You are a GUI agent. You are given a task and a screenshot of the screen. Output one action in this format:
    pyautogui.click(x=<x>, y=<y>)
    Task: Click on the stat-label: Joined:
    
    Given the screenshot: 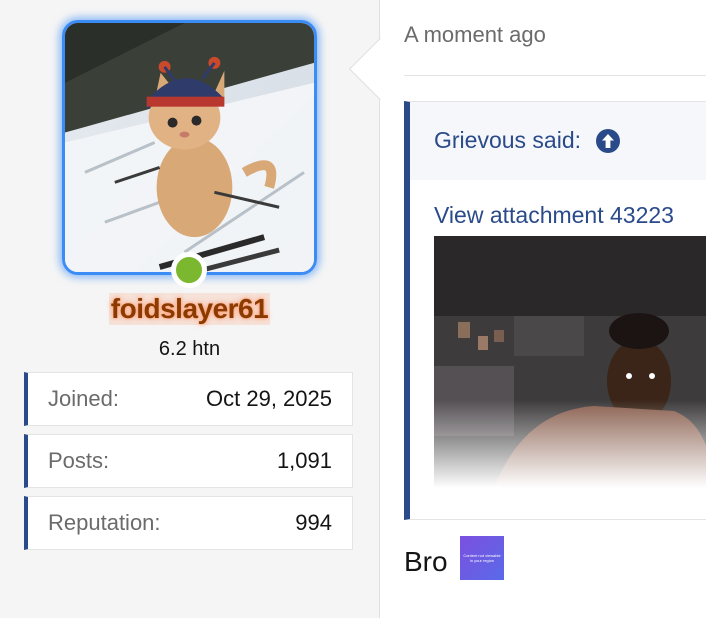 What is the action you would take?
    pyautogui.click(x=83, y=398)
    